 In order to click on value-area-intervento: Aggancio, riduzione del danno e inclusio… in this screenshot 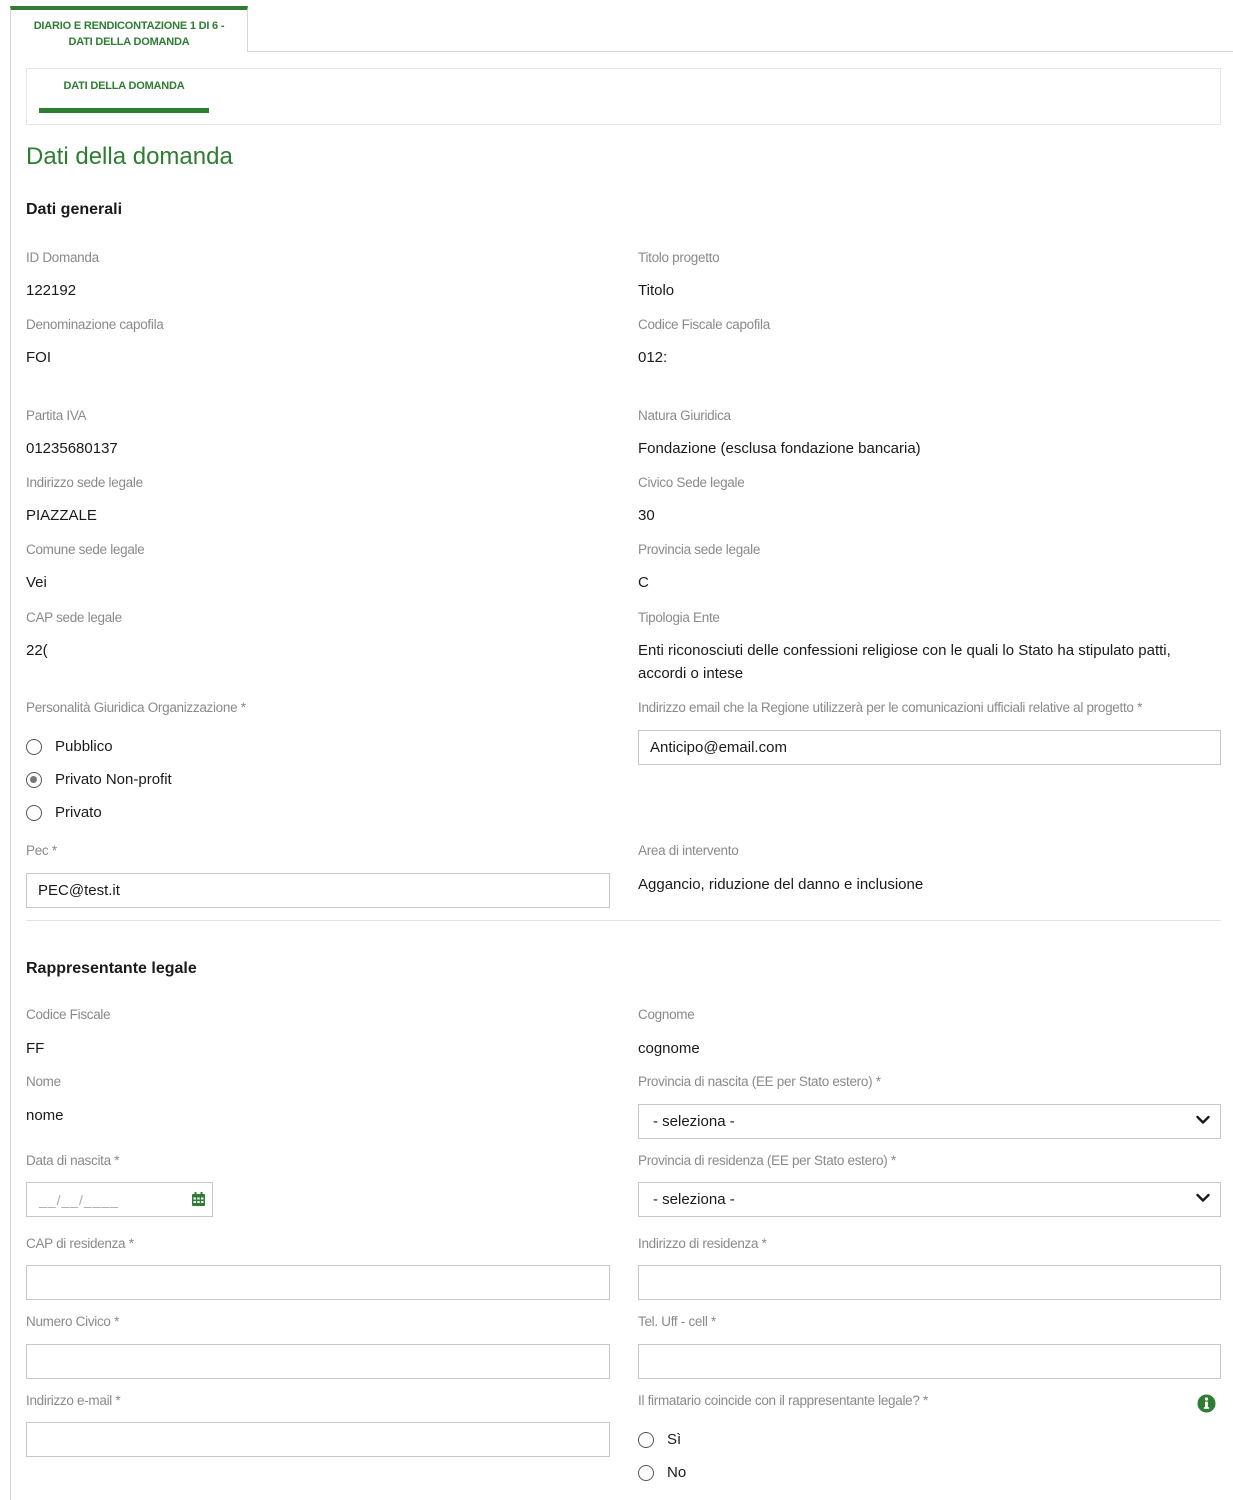, I will do `click(781, 884)`.